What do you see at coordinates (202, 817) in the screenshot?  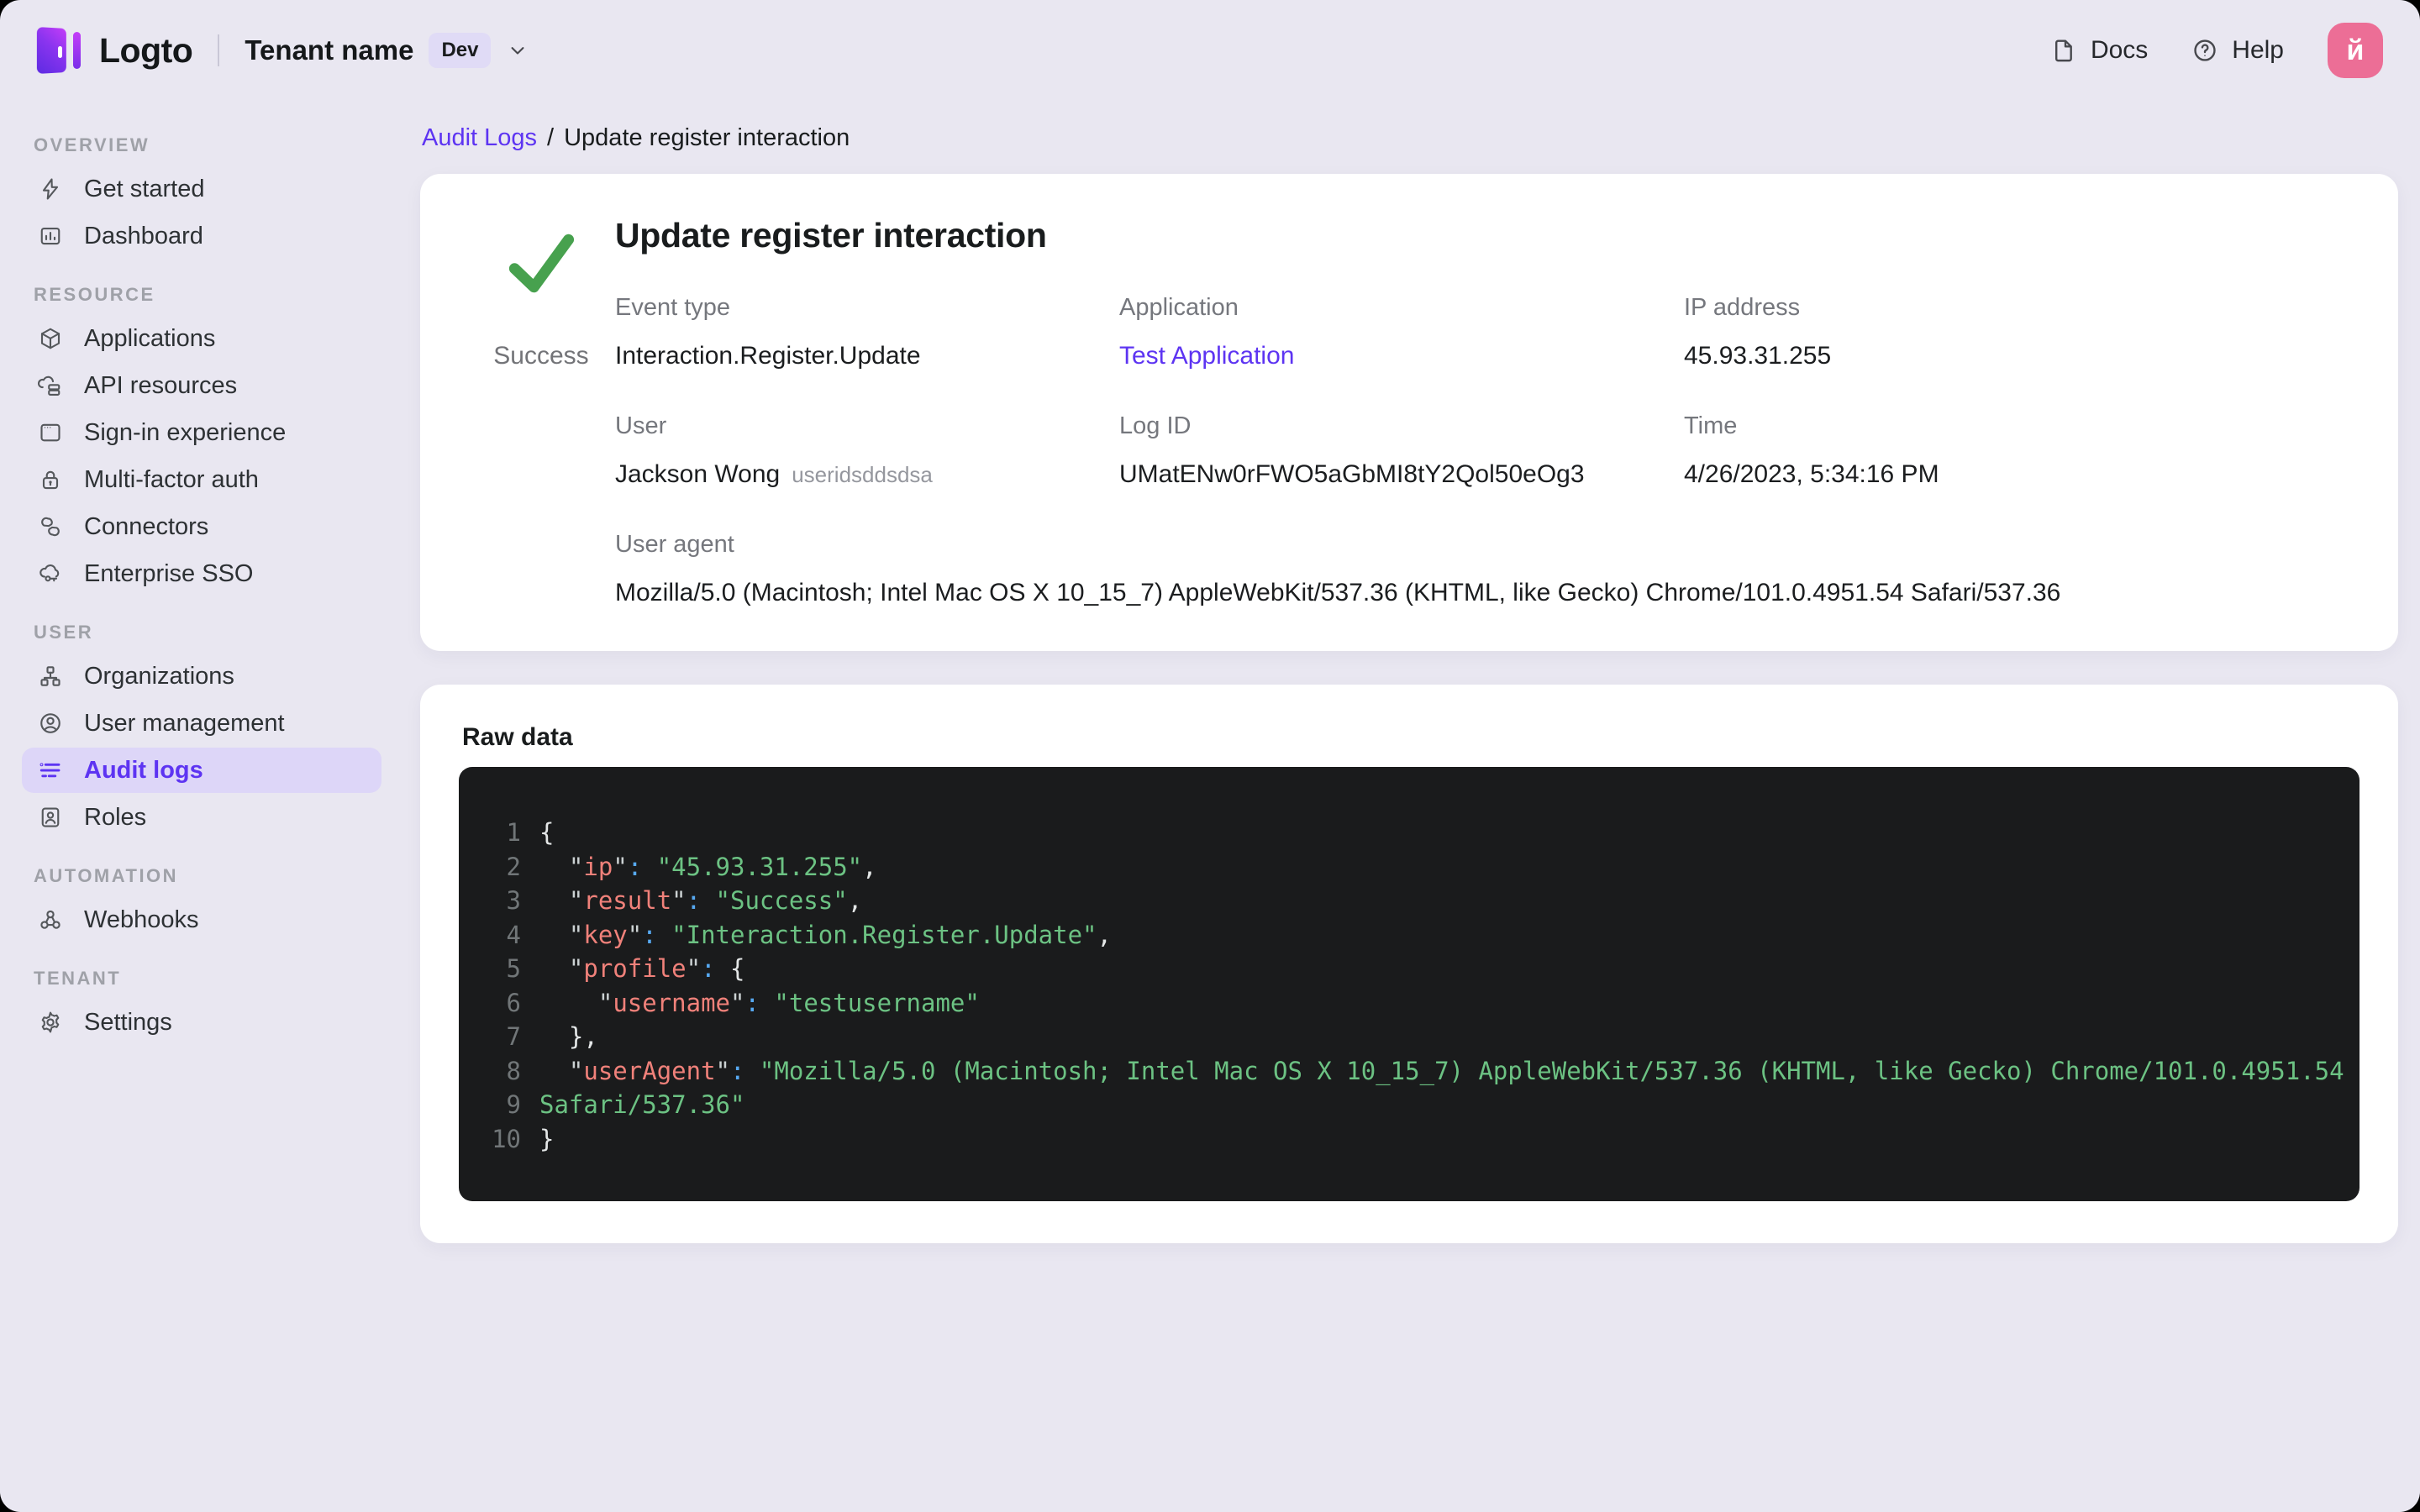 I see `sidebar-item-roles: Roles` at bounding box center [202, 817].